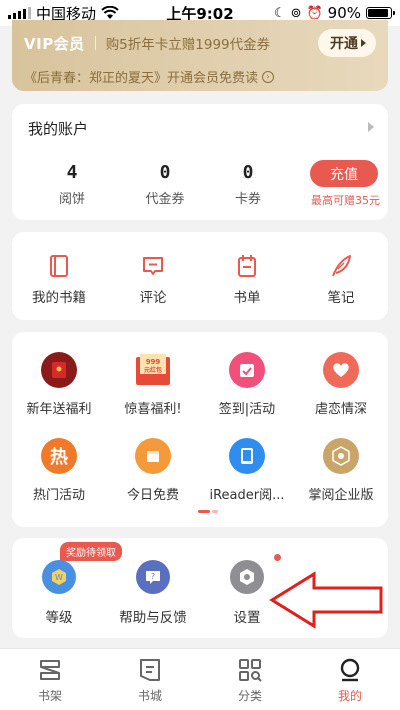 Image resolution: width=400 pixels, height=710 pixels. What do you see at coordinates (250, 670) in the screenshot?
I see `category-icon` at bounding box center [250, 670].